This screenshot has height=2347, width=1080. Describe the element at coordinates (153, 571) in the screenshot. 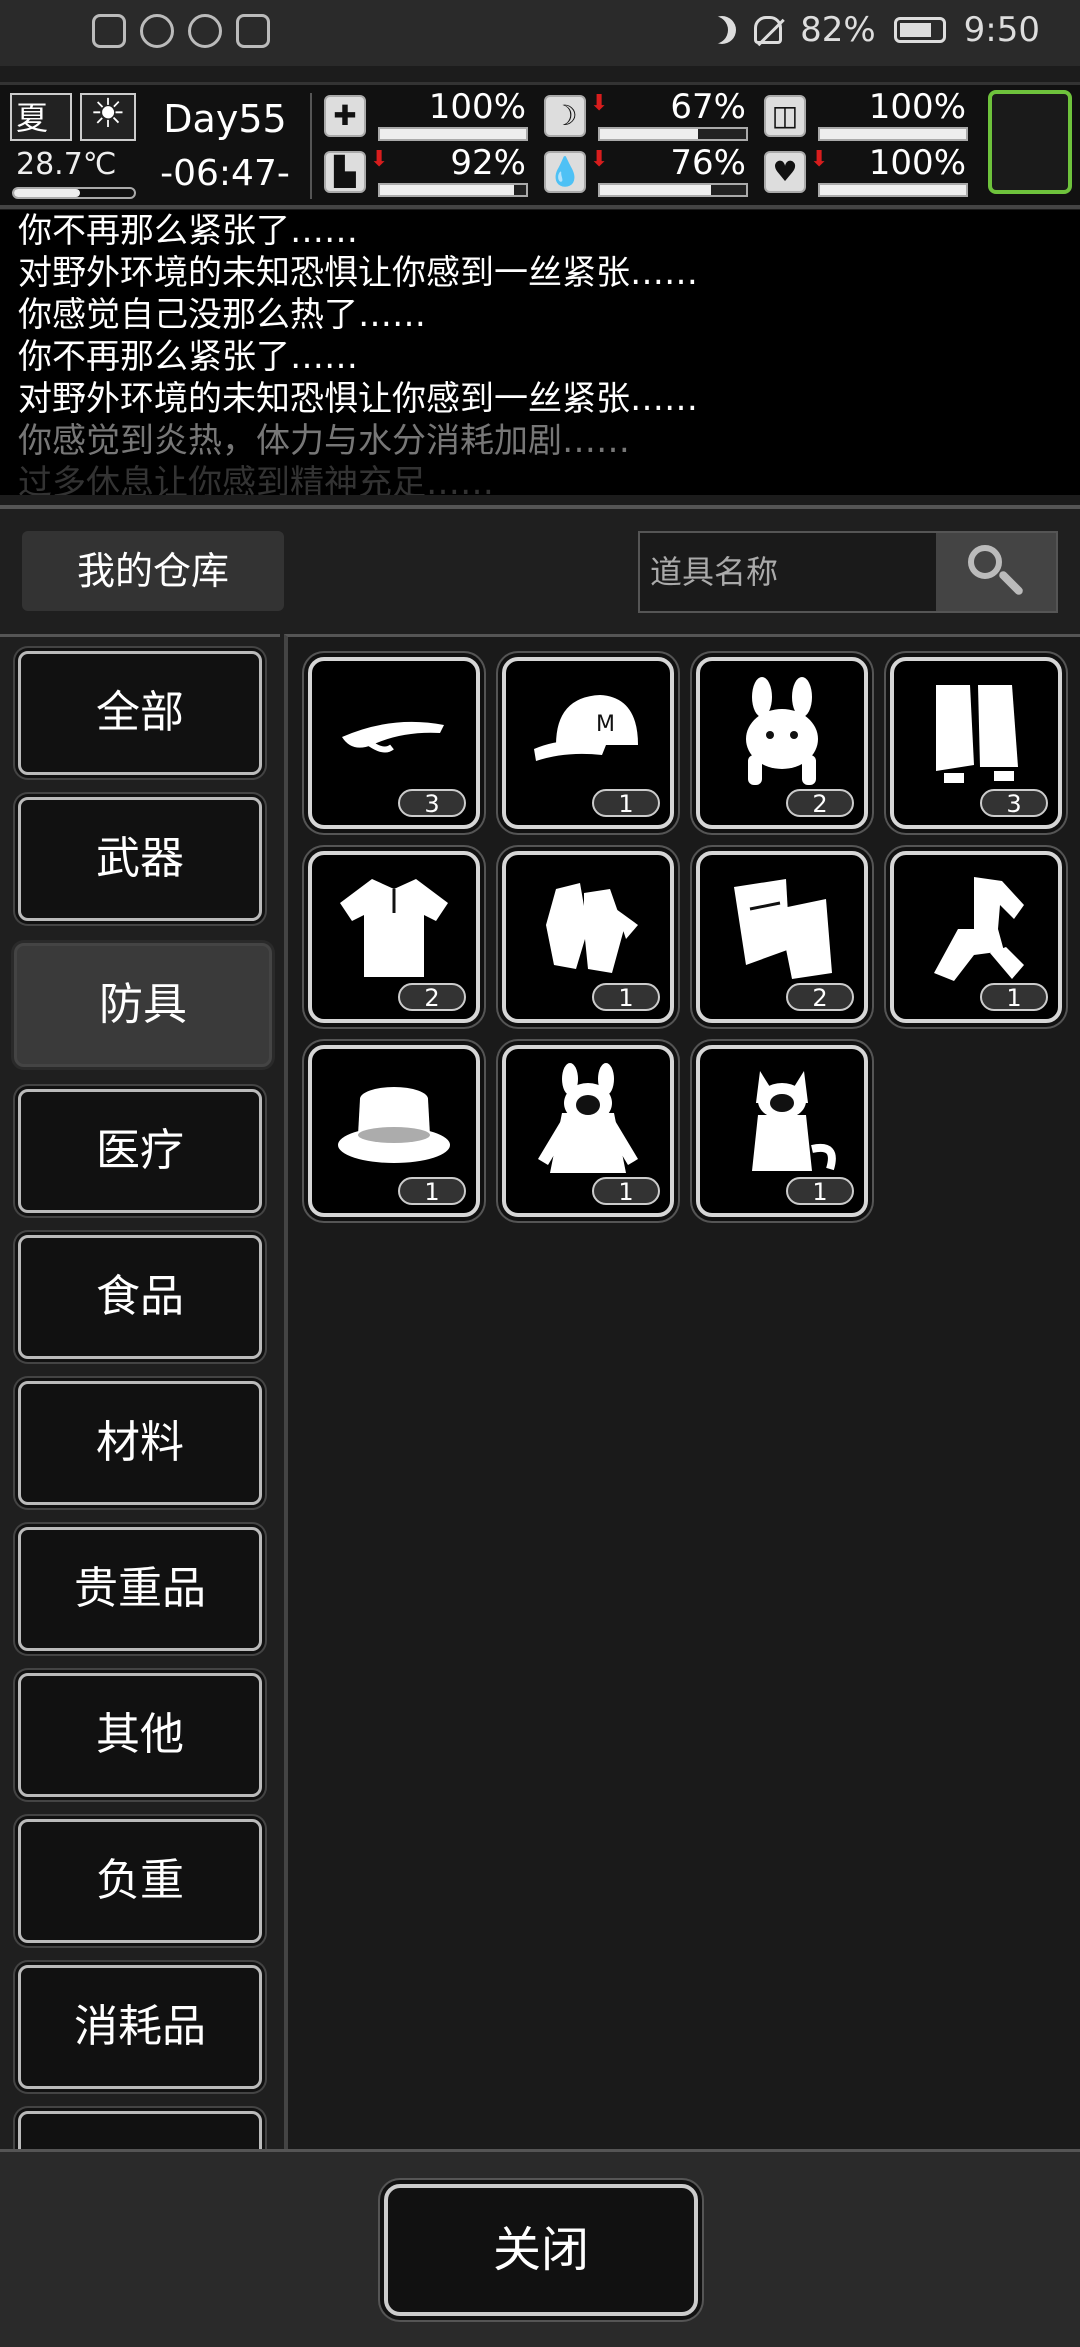

I see `warehouse-title: 我的仓库` at that location.